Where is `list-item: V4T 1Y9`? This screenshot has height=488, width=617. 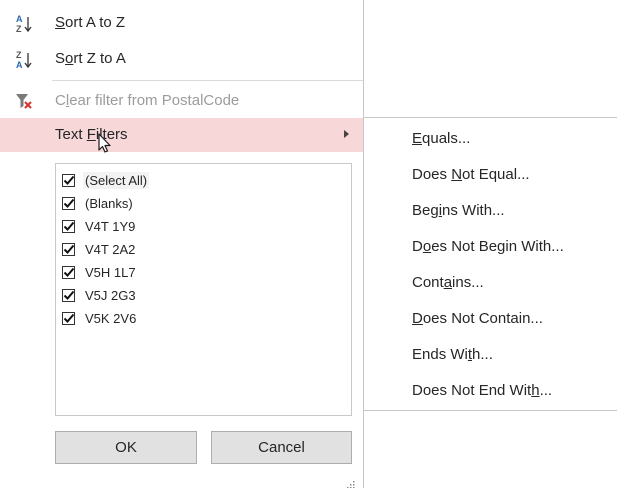 list-item: V4T 1Y9 is located at coordinates (98, 226).